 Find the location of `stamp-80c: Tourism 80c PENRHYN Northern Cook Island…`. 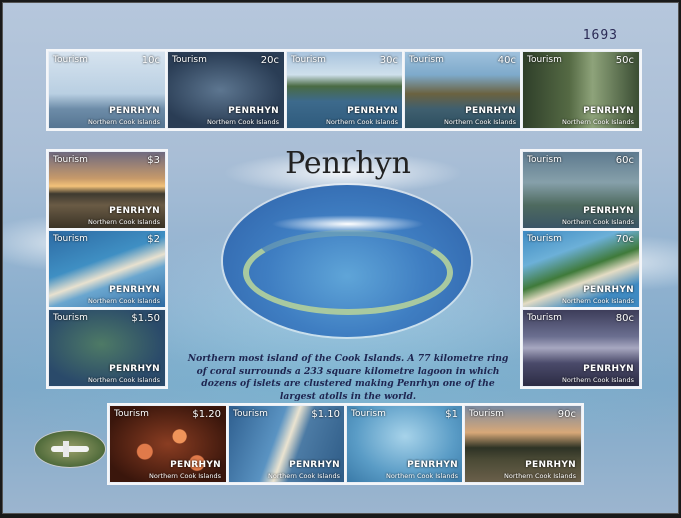

stamp-80c: Tourism 80c PENRHYN Northern Cook Island… is located at coordinates (581, 348).